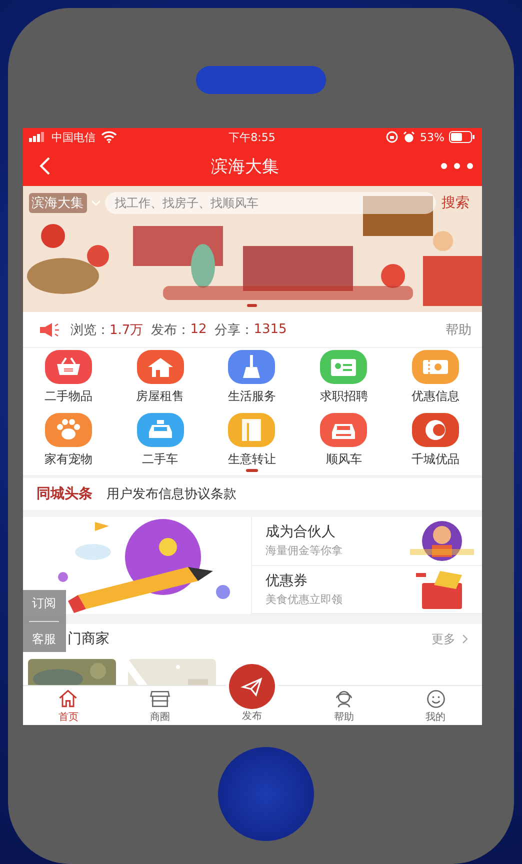 This screenshot has width=522, height=864. Describe the element at coordinates (252, 459) in the screenshot. I see `category-label: 生意转让` at that location.